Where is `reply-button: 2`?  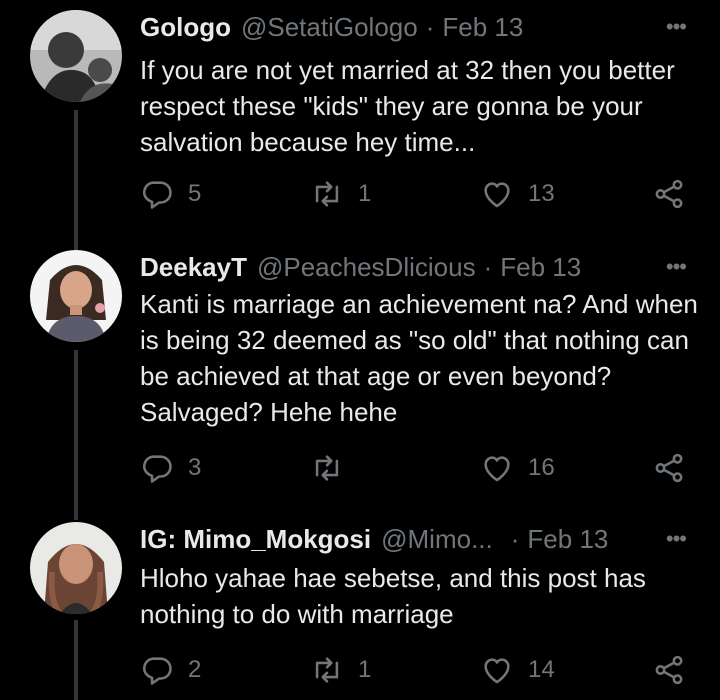 reply-button: 2 is located at coordinates (170, 670).